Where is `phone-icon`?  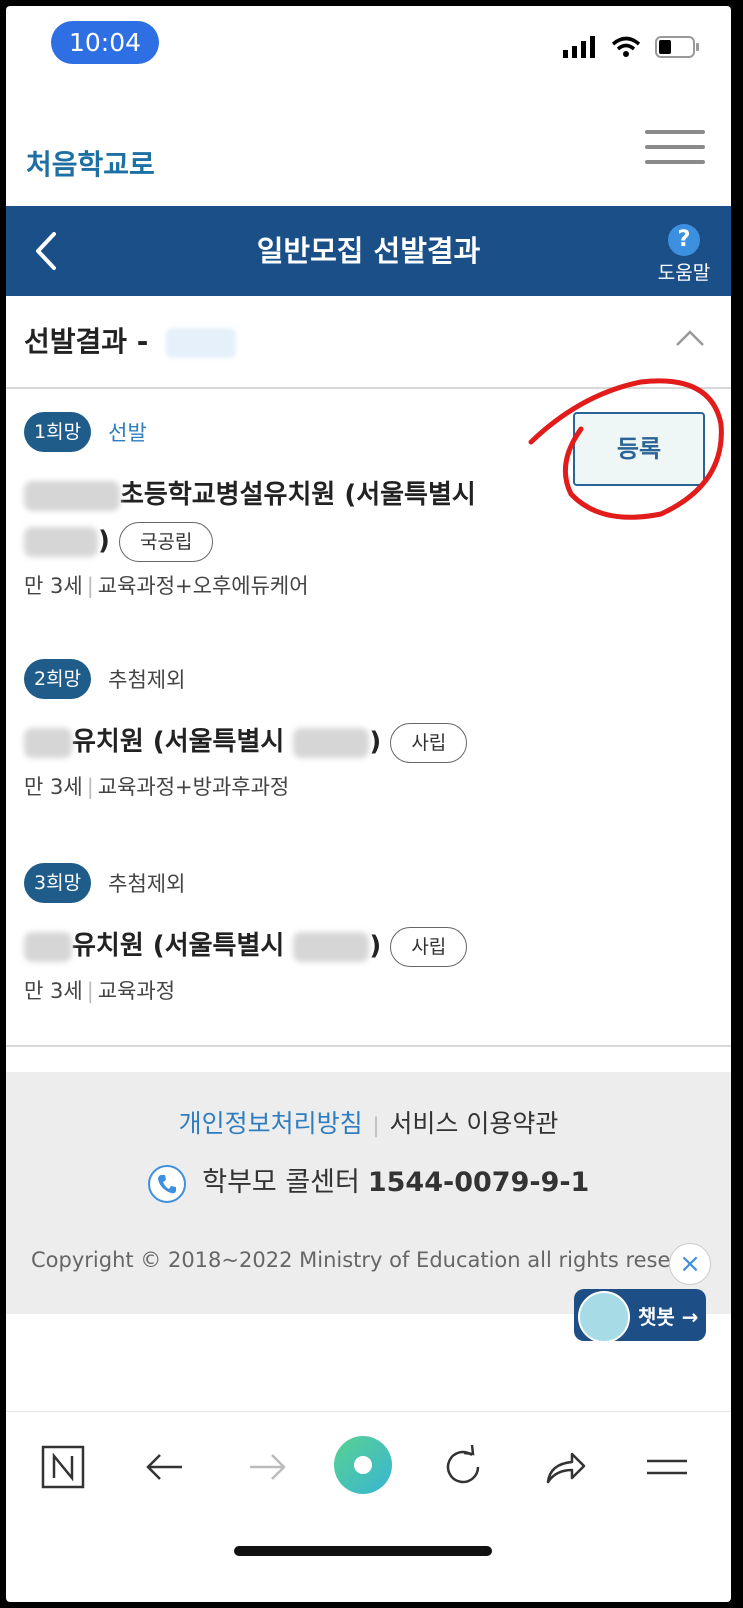 phone-icon is located at coordinates (166, 1183).